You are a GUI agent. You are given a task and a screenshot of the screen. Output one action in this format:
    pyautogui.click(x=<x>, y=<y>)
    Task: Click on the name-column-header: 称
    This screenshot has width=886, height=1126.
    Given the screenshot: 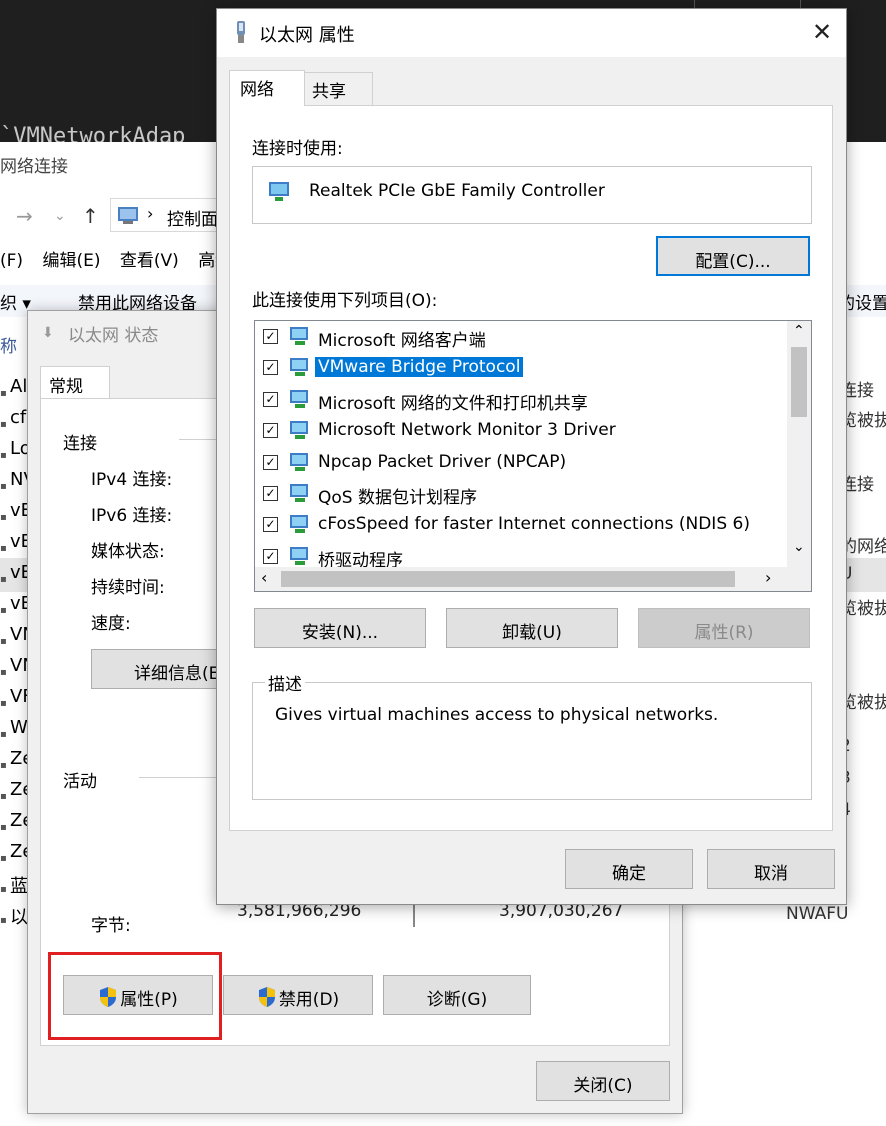 What is the action you would take?
    pyautogui.click(x=8, y=344)
    